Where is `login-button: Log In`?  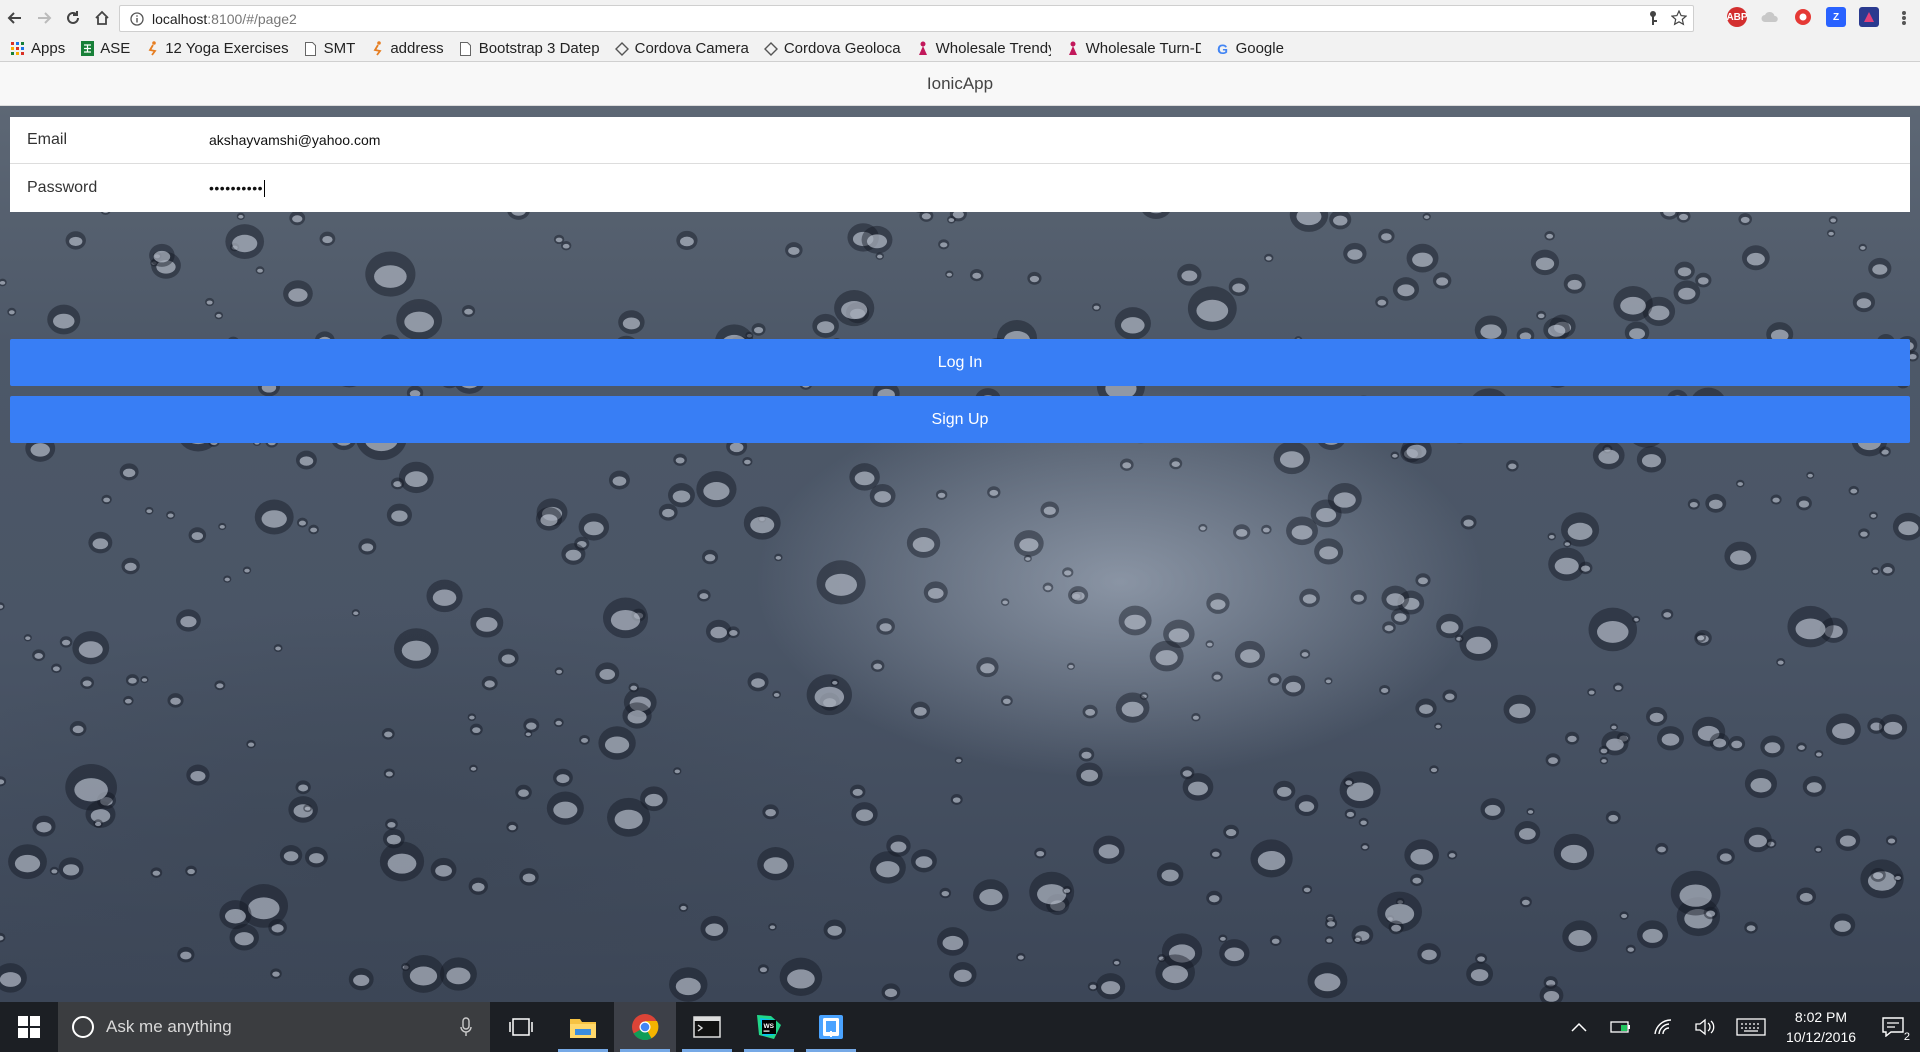
login-button: Log In is located at coordinates (960, 362).